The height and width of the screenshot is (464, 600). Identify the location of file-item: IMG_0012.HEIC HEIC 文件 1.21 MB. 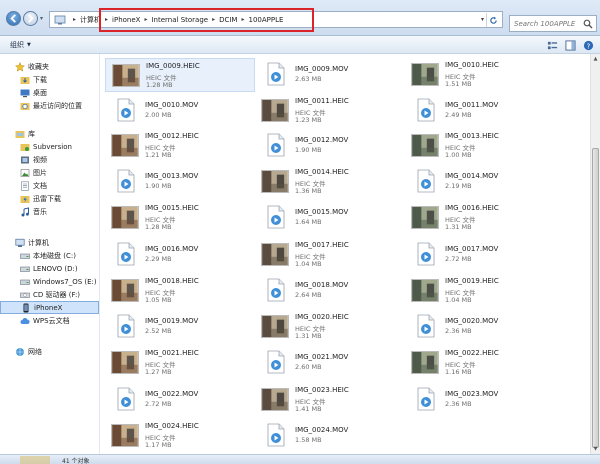
(180, 146).